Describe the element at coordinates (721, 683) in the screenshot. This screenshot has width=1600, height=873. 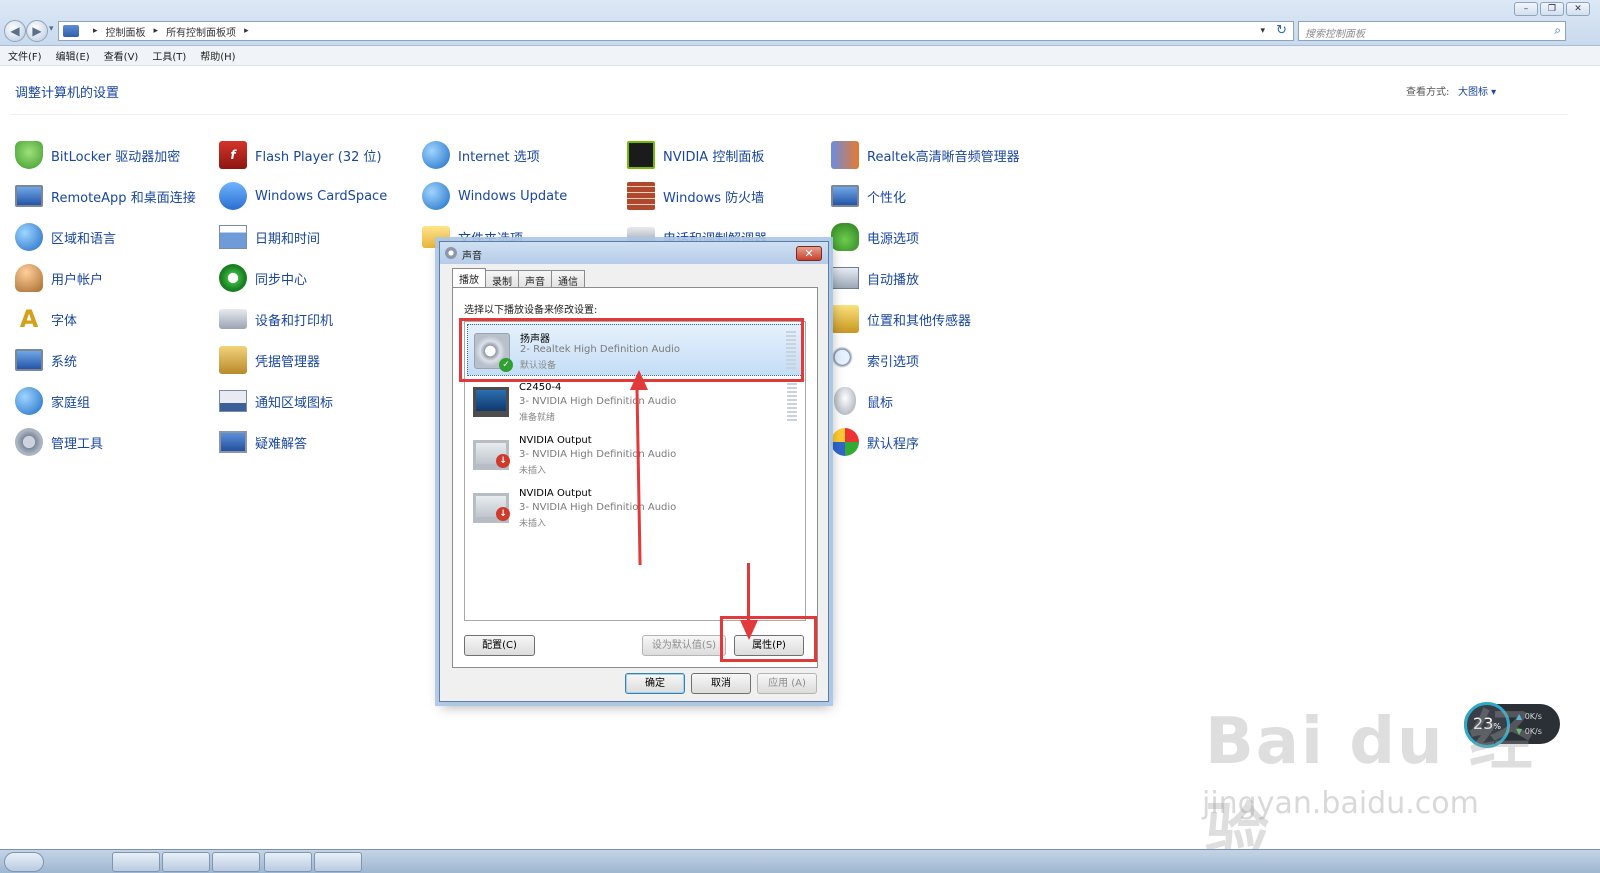
I see `cancel-button: 取消` at that location.